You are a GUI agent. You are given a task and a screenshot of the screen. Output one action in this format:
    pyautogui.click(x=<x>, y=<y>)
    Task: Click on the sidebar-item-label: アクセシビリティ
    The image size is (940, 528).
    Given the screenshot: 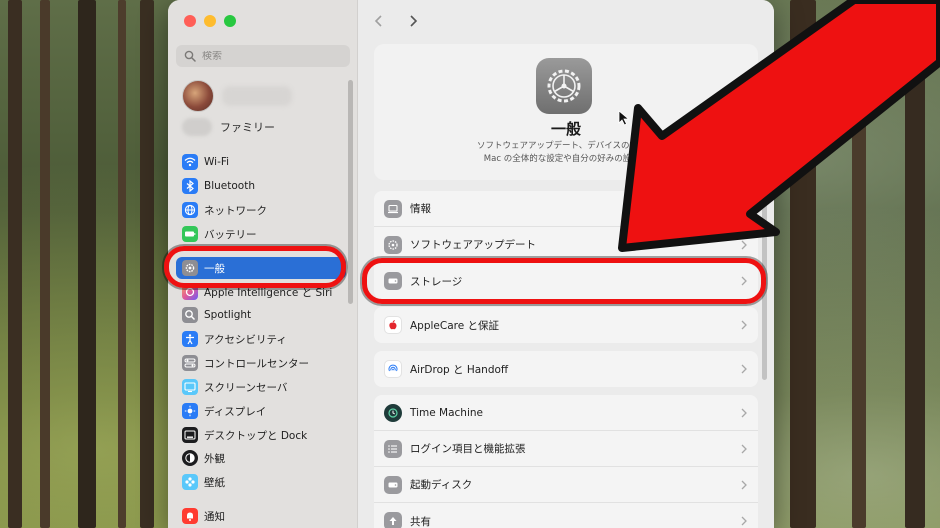 What is the action you would take?
    pyautogui.click(x=245, y=339)
    